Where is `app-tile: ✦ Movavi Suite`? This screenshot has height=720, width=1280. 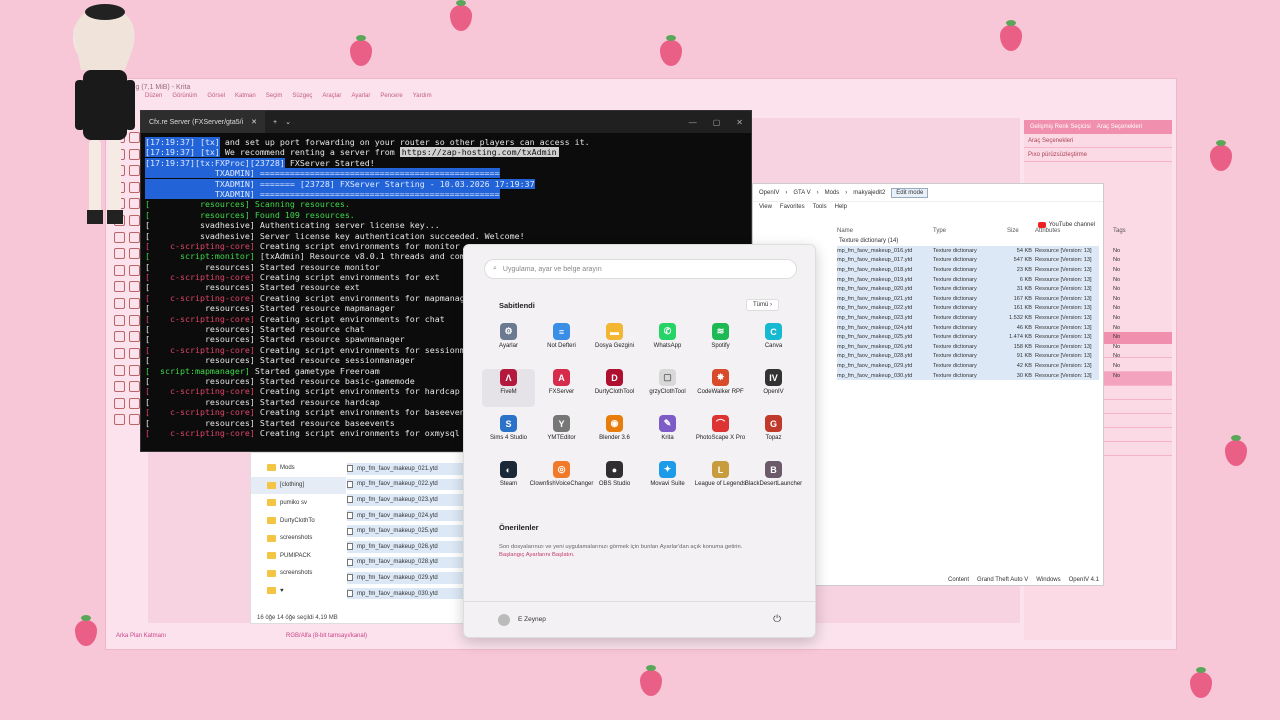 app-tile: ✦ Movavi Suite is located at coordinates (667, 480).